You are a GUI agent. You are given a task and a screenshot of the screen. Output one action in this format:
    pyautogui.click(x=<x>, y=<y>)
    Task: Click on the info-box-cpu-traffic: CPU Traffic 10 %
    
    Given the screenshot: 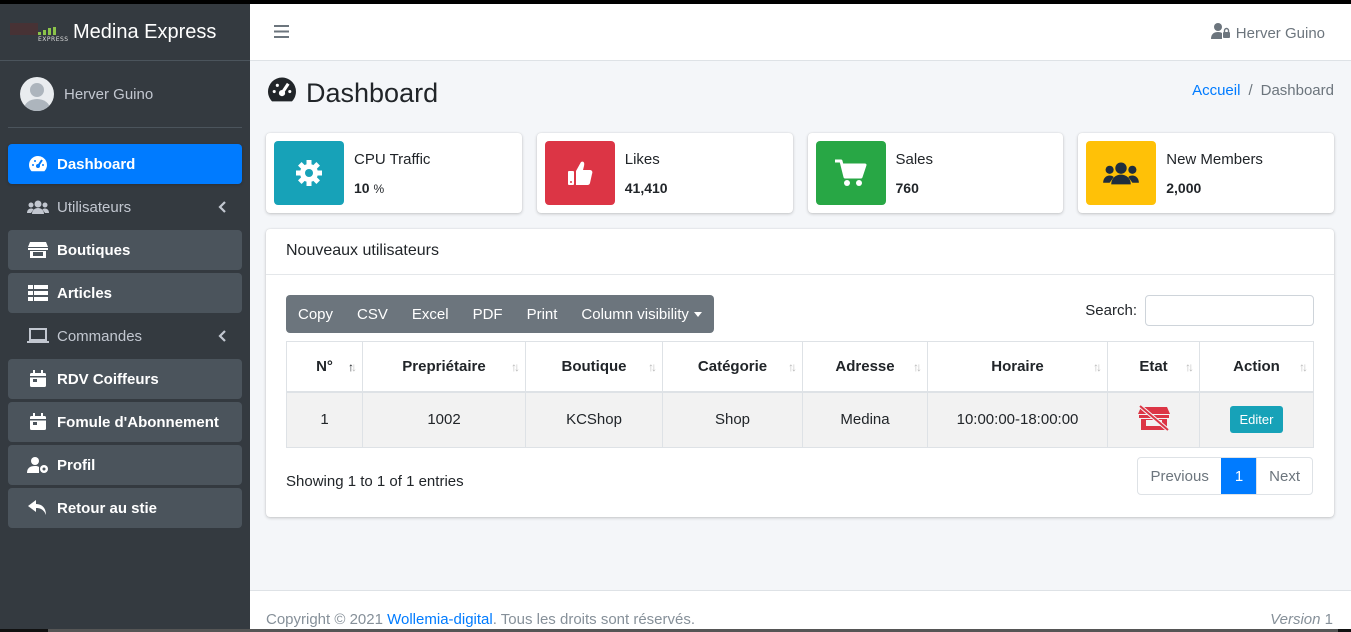 What is the action you would take?
    pyautogui.click(x=394, y=173)
    